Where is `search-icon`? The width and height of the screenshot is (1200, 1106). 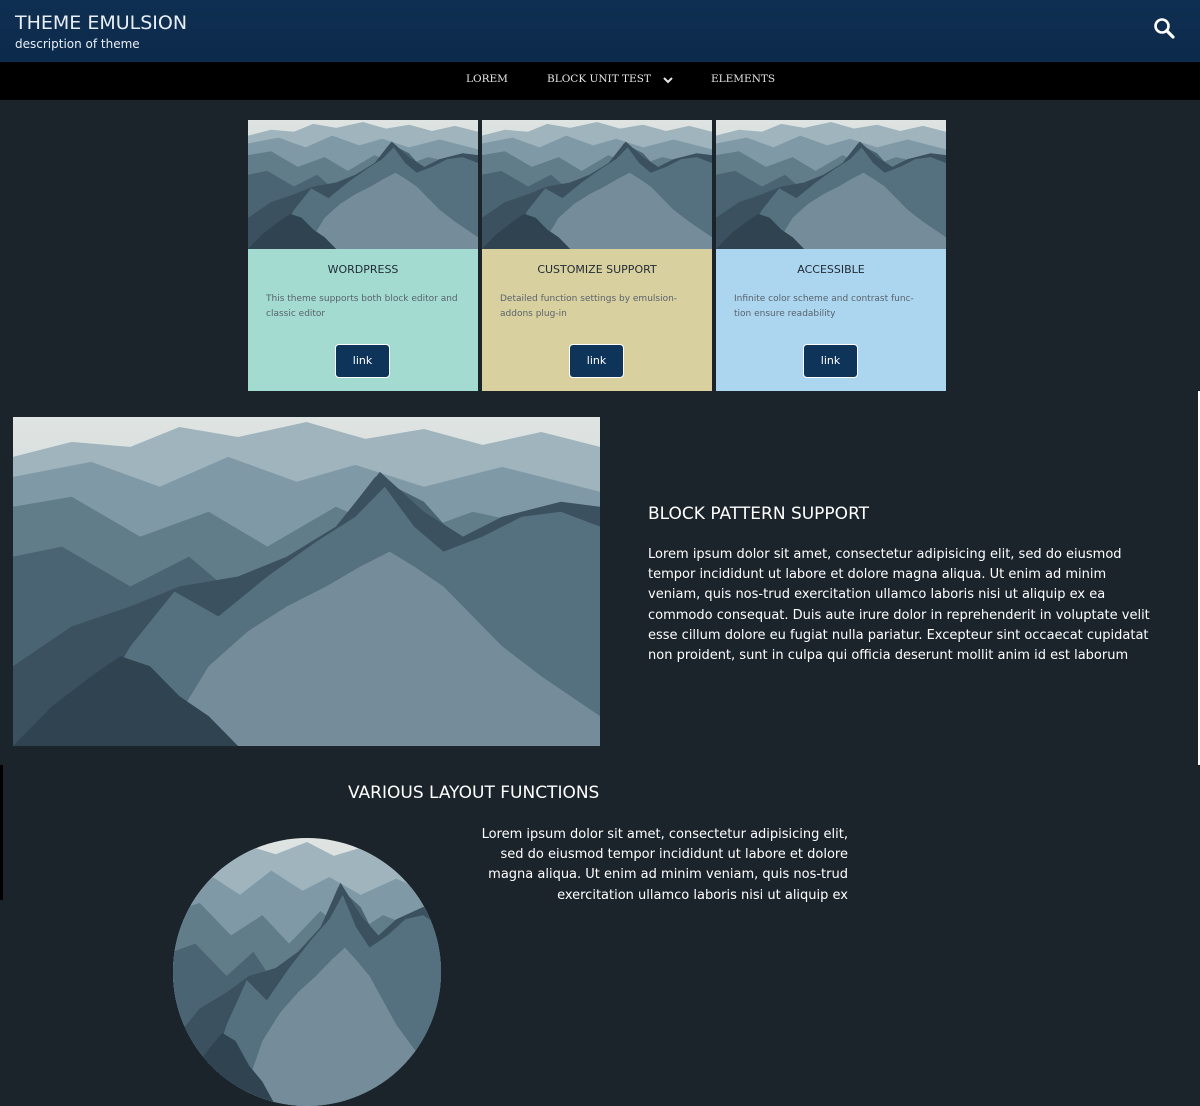
search-icon is located at coordinates (1165, 29).